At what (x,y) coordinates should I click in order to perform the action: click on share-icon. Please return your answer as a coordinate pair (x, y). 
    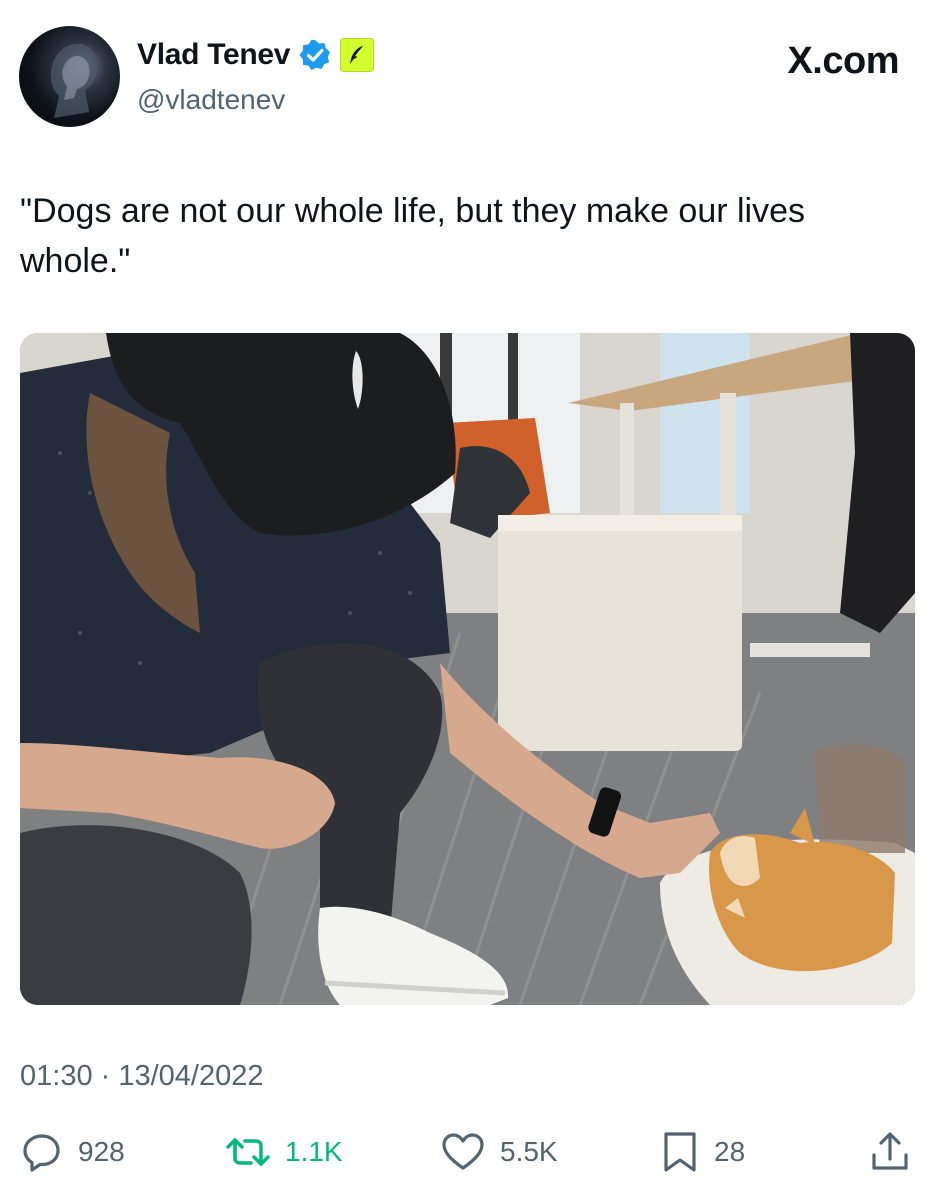
    Looking at the image, I should click on (890, 1152).